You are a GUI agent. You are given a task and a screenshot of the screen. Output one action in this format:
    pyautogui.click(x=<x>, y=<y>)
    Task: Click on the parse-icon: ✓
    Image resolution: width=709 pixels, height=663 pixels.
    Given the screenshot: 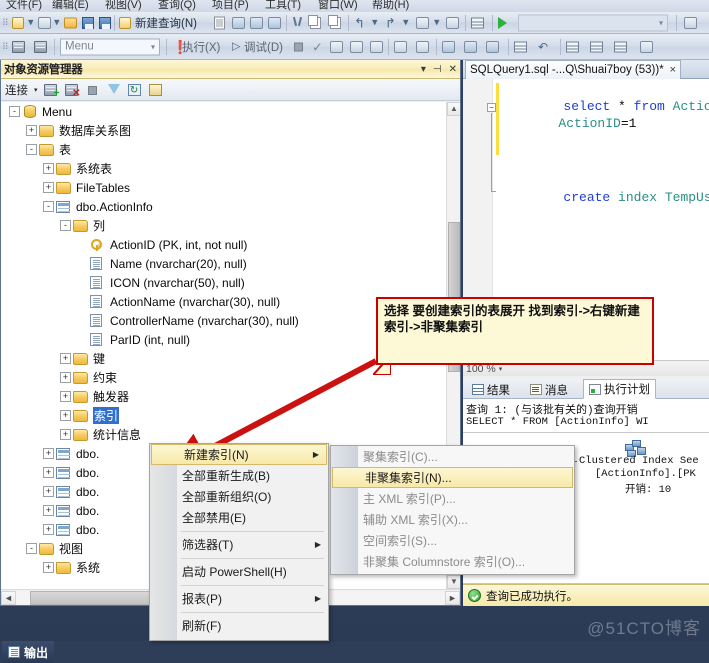 What is the action you would take?
    pyautogui.click(x=317, y=46)
    